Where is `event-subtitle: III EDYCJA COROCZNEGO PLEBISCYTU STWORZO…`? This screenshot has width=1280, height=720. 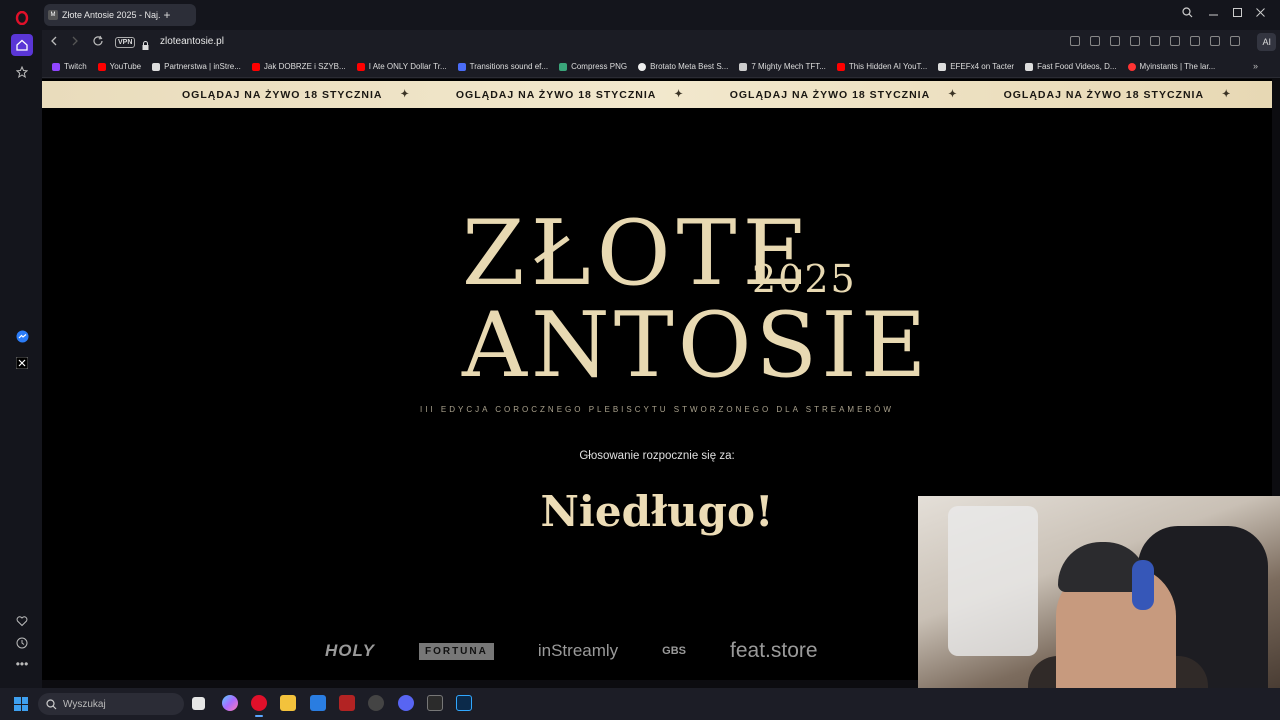
event-subtitle: III EDYCJA COROCZNEGO PLEBISCYTU STWORZO… is located at coordinates (657, 409).